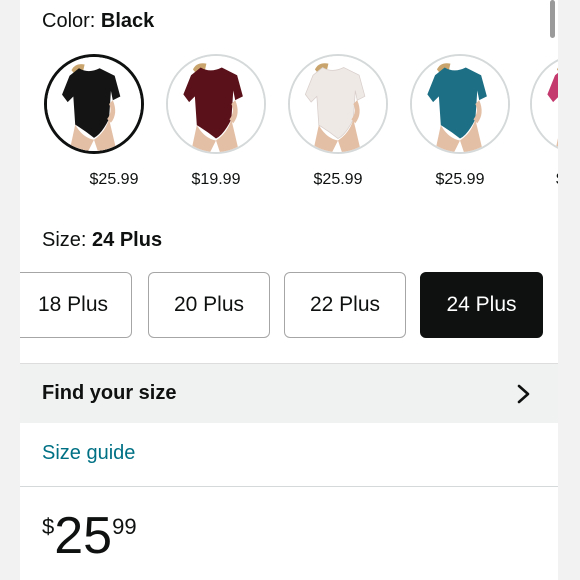 This screenshot has width=580, height=580. What do you see at coordinates (523, 394) in the screenshot?
I see `chevron-right-icon` at bounding box center [523, 394].